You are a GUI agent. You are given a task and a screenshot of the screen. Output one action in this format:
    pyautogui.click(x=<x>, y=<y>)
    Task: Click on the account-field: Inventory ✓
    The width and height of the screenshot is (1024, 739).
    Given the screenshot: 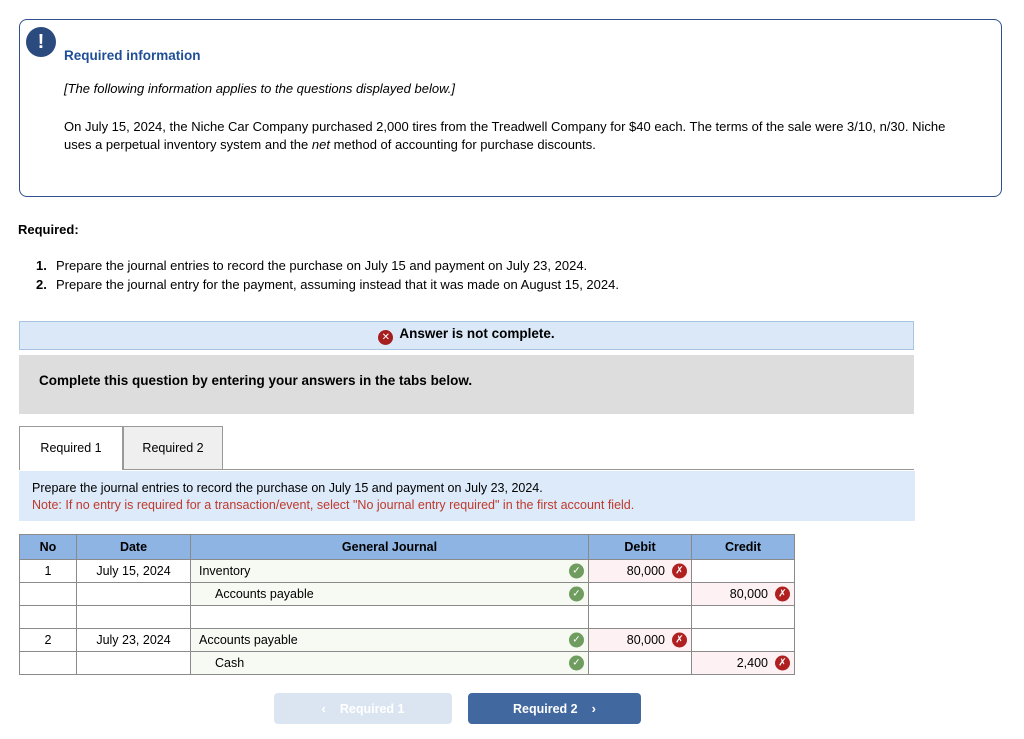 What is the action you would take?
    pyautogui.click(x=389, y=571)
    